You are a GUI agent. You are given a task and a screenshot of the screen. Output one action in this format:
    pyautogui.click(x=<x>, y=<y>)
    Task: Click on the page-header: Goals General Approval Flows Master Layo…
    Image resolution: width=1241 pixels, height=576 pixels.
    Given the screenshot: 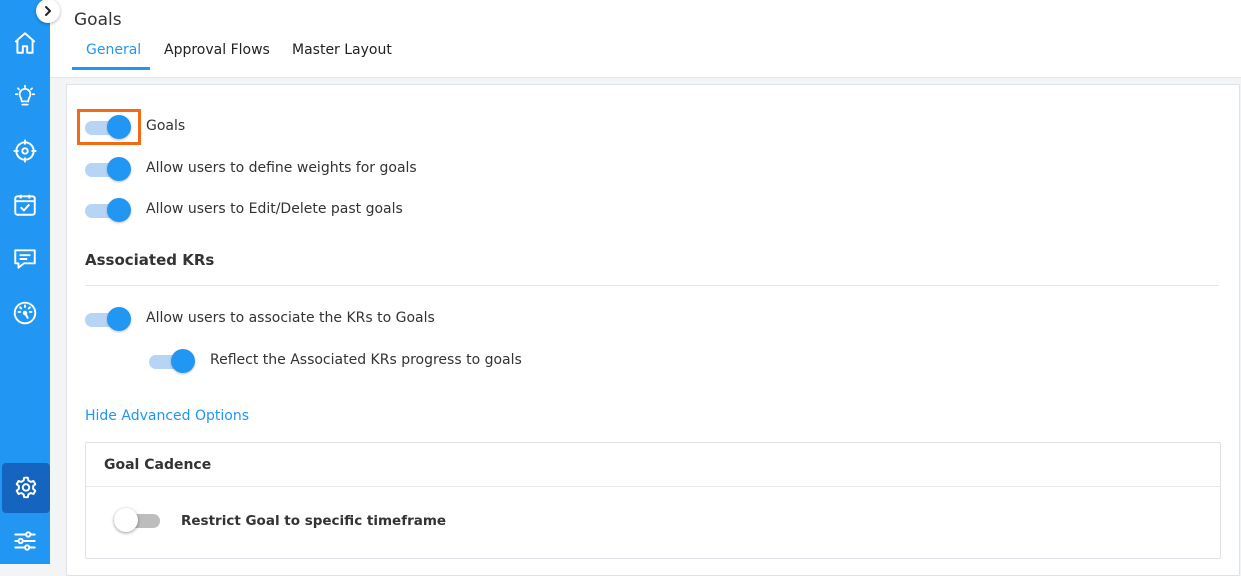 What is the action you would take?
    pyautogui.click(x=645, y=39)
    